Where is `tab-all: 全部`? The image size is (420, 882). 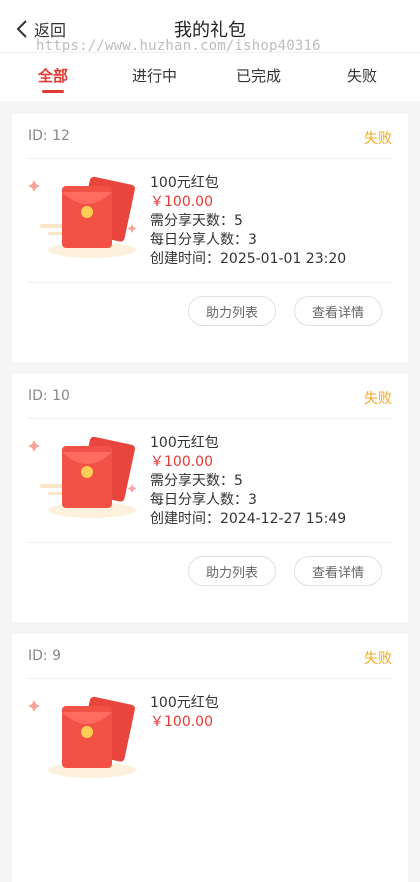 tab-all: 全部 is located at coordinates (53, 75).